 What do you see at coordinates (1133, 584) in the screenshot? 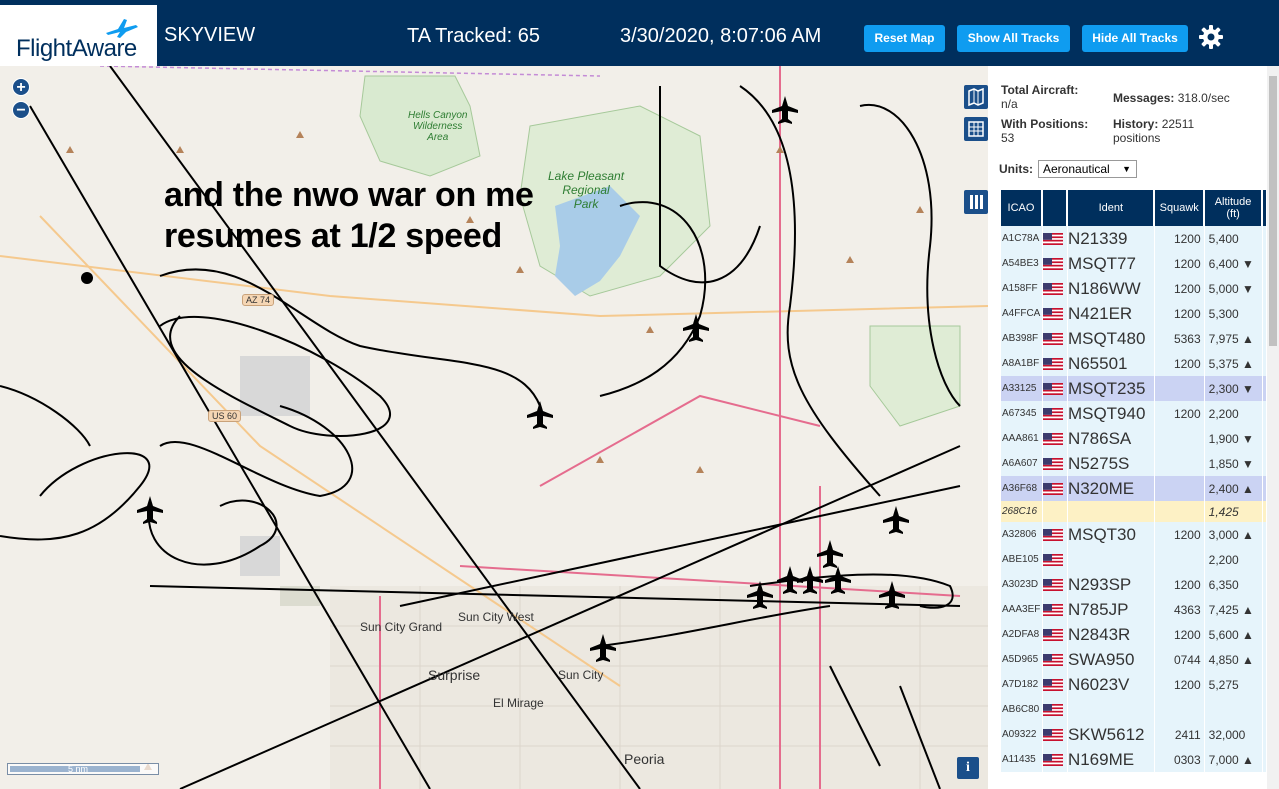
I see `table-row: A3023D N293SP 1200 6,350` at bounding box center [1133, 584].